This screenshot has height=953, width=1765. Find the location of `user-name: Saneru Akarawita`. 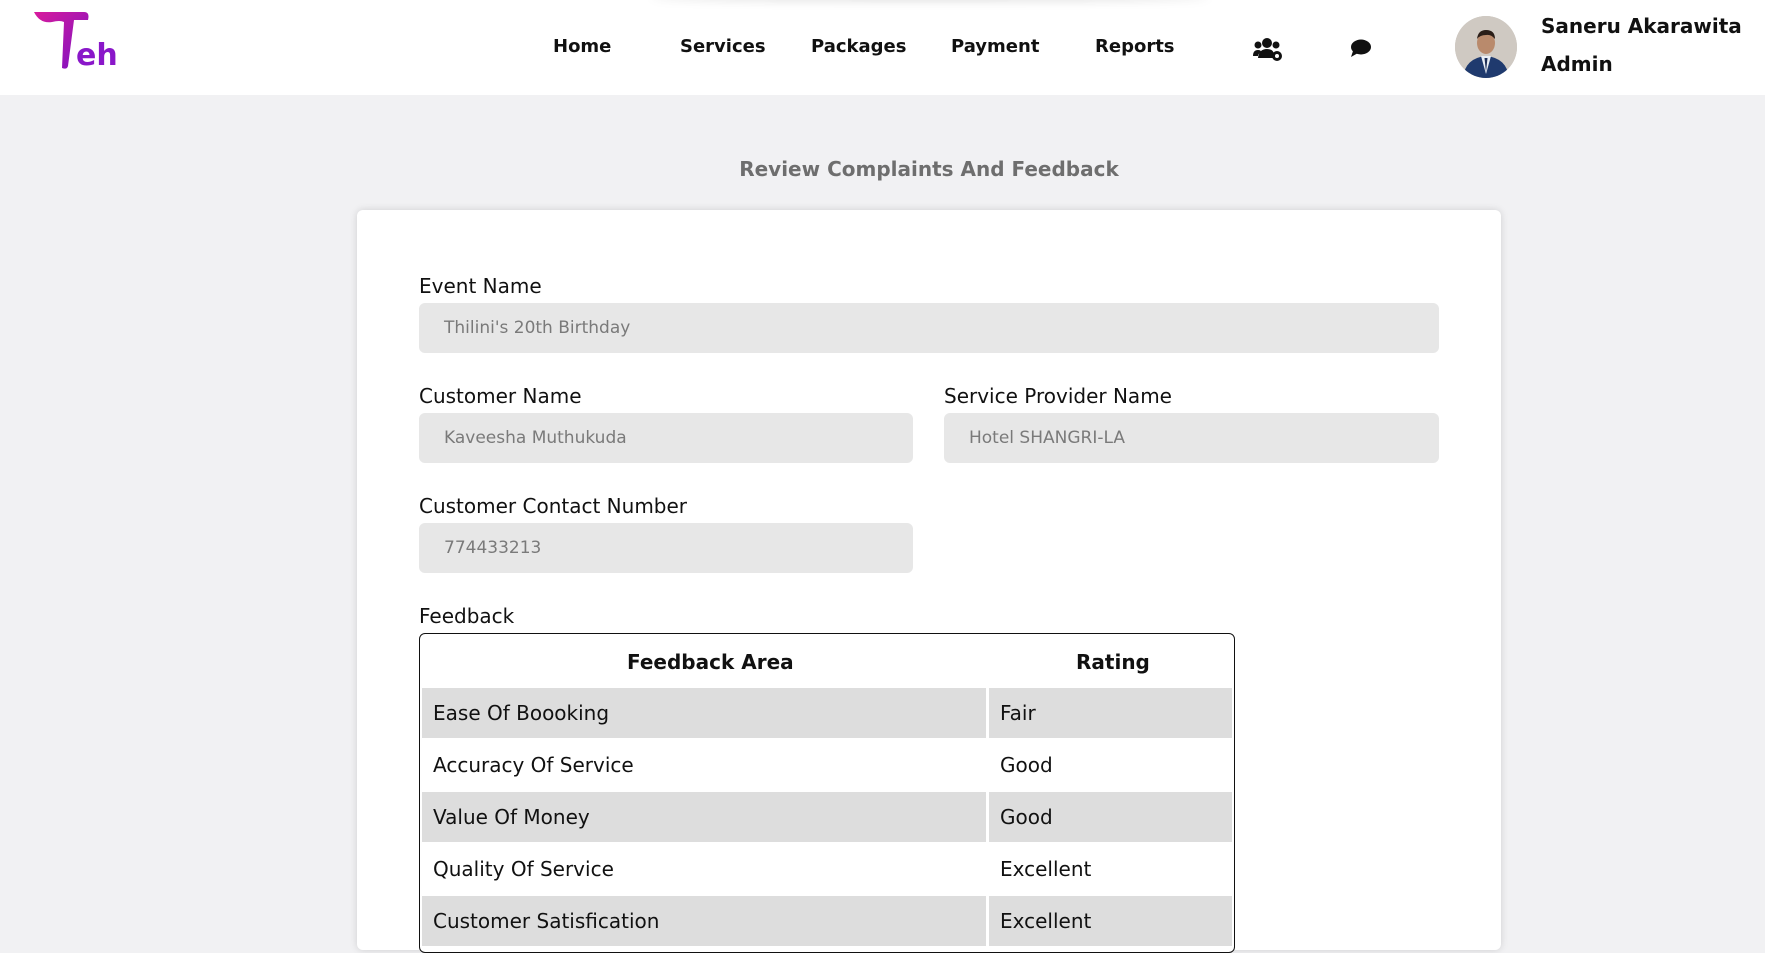

user-name: Saneru Akarawita is located at coordinates (1641, 26).